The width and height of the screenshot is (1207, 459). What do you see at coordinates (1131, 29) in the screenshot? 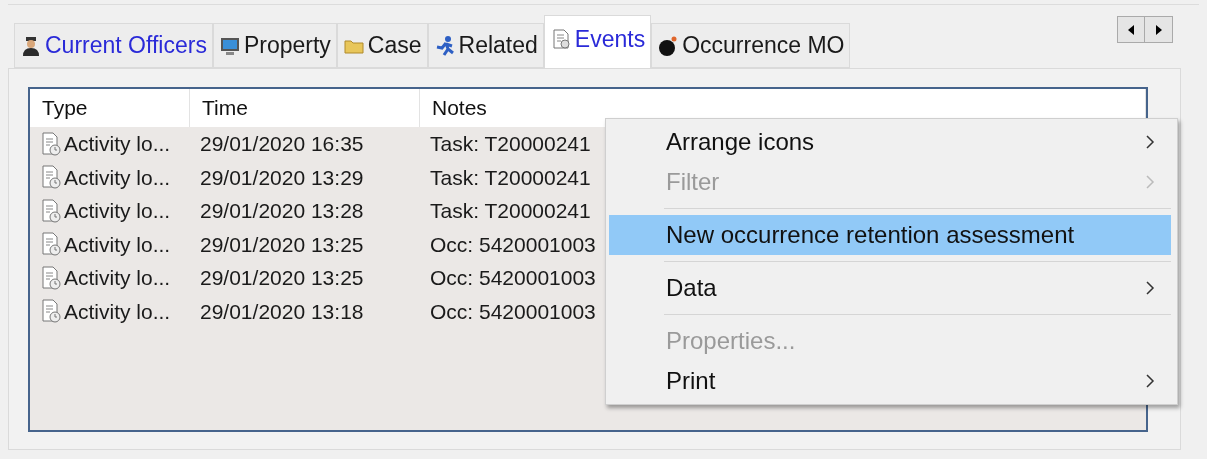
I see `triangle-left-icon` at bounding box center [1131, 29].